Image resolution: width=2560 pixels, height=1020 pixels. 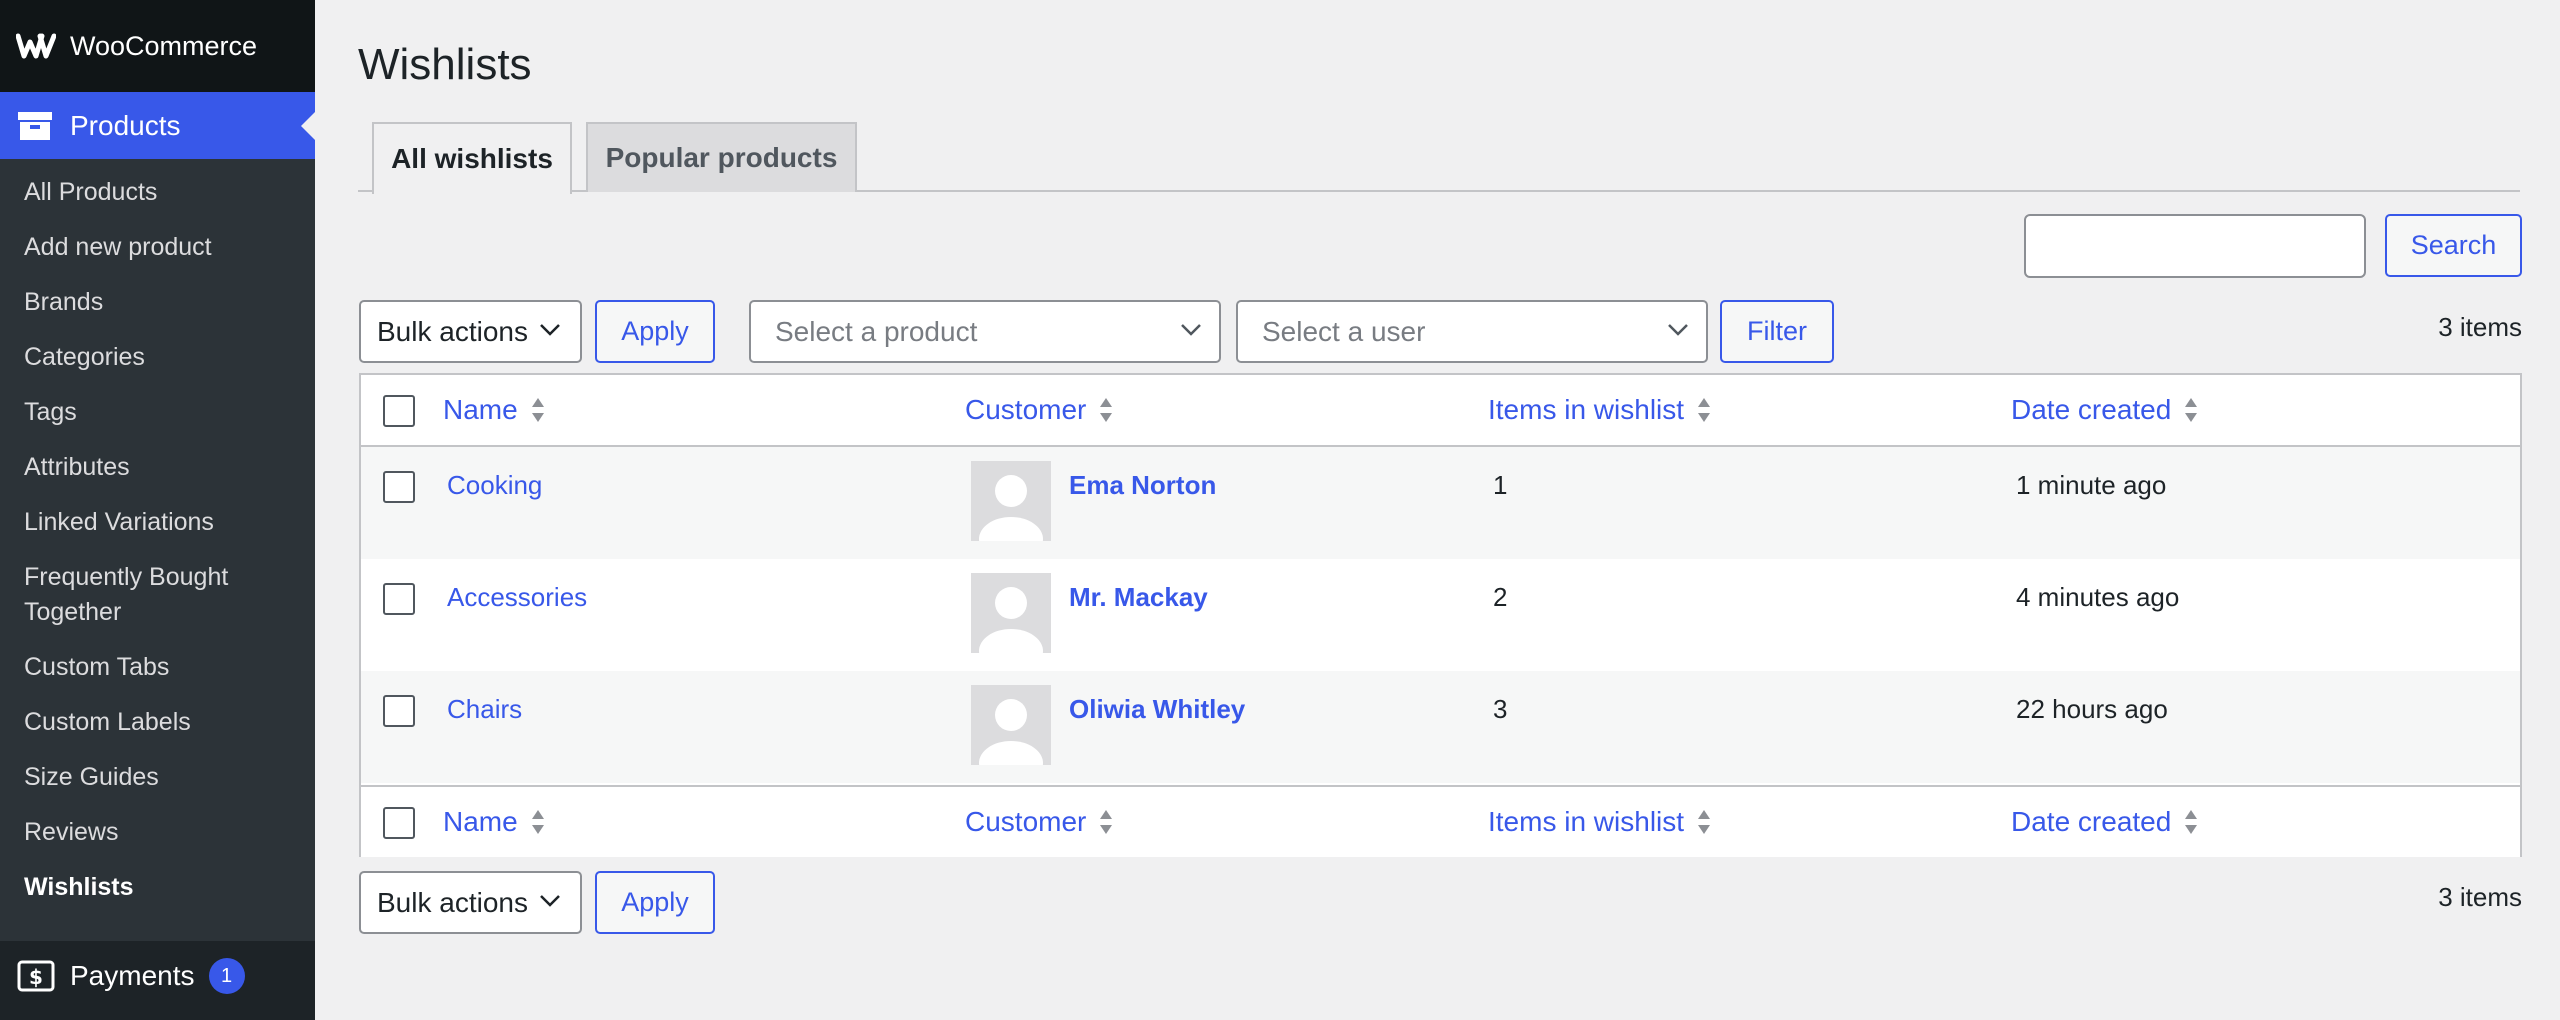 I want to click on page-title: Wishlists, so click(x=445, y=64).